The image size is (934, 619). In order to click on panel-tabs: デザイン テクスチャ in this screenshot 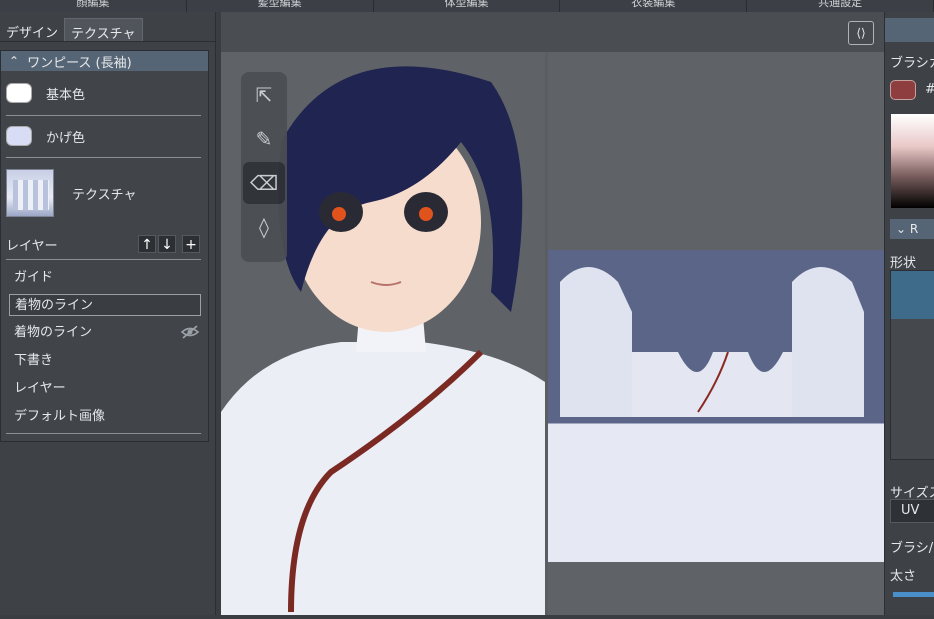, I will do `click(107, 27)`.